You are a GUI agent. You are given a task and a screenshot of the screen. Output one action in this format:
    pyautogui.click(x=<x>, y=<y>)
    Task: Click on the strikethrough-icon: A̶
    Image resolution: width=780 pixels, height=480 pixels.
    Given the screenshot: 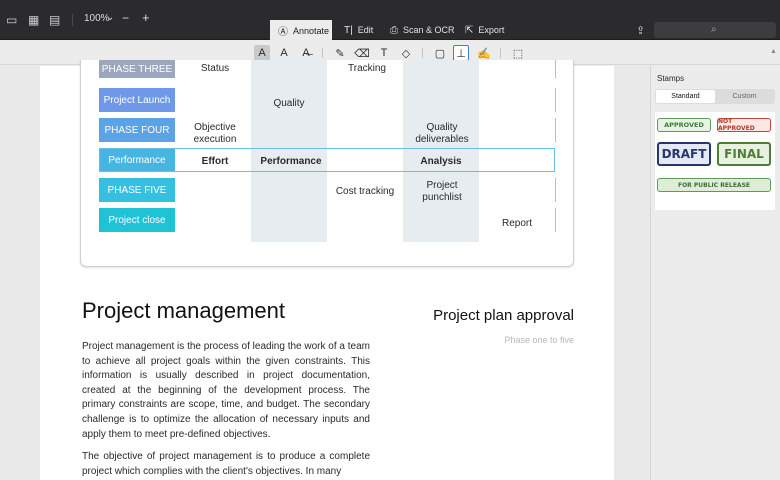 What is the action you would take?
    pyautogui.click(x=306, y=53)
    